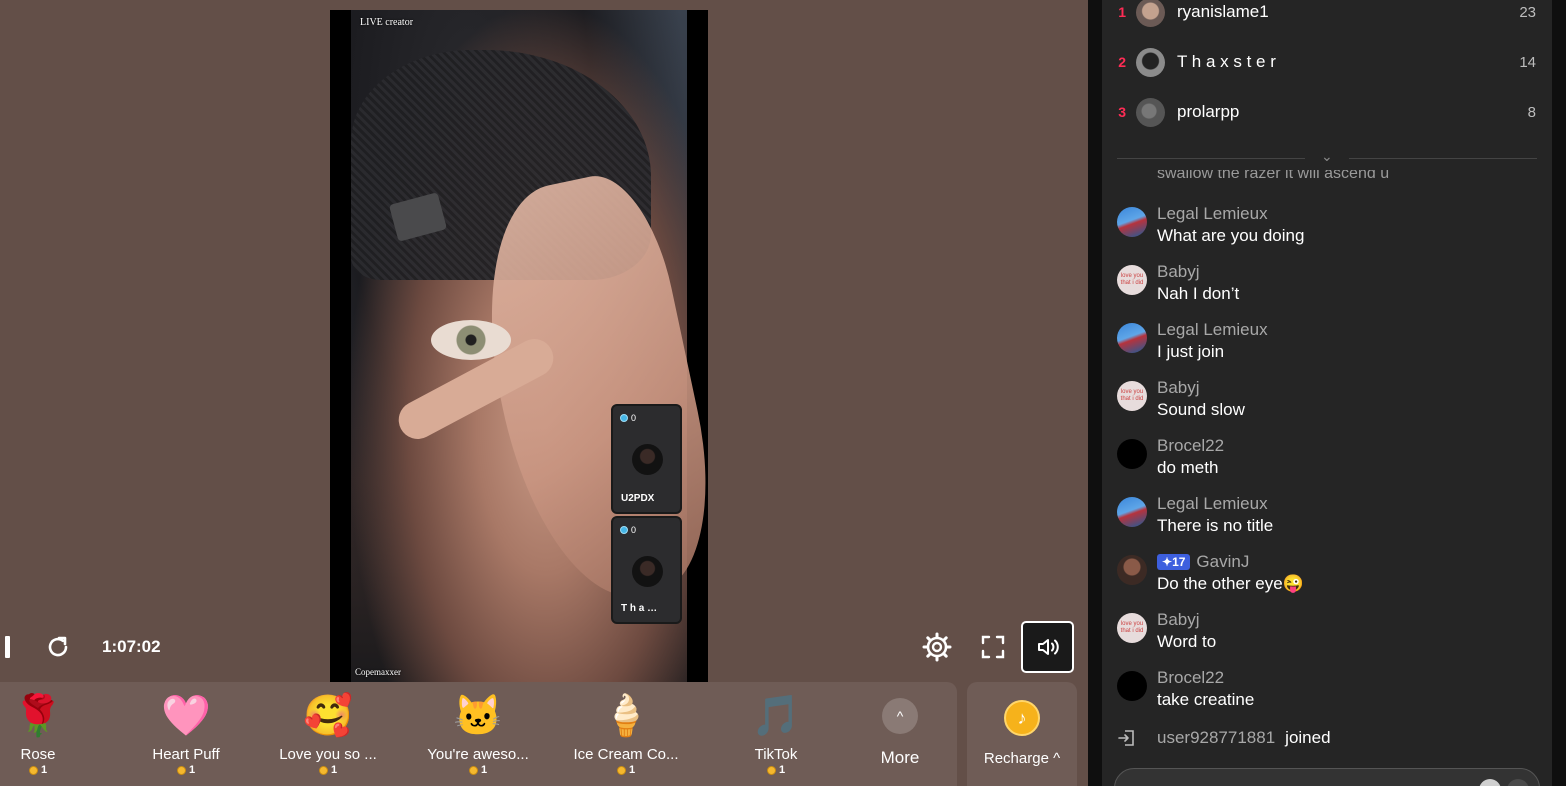 The image size is (1566, 786). I want to click on guest-name: U2PDX, so click(638, 498).